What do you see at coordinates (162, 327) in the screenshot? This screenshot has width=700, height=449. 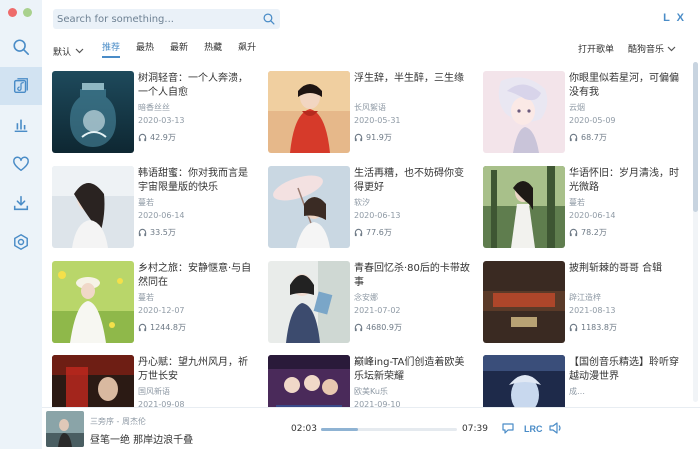 I see `play-count: 1244.8万` at bounding box center [162, 327].